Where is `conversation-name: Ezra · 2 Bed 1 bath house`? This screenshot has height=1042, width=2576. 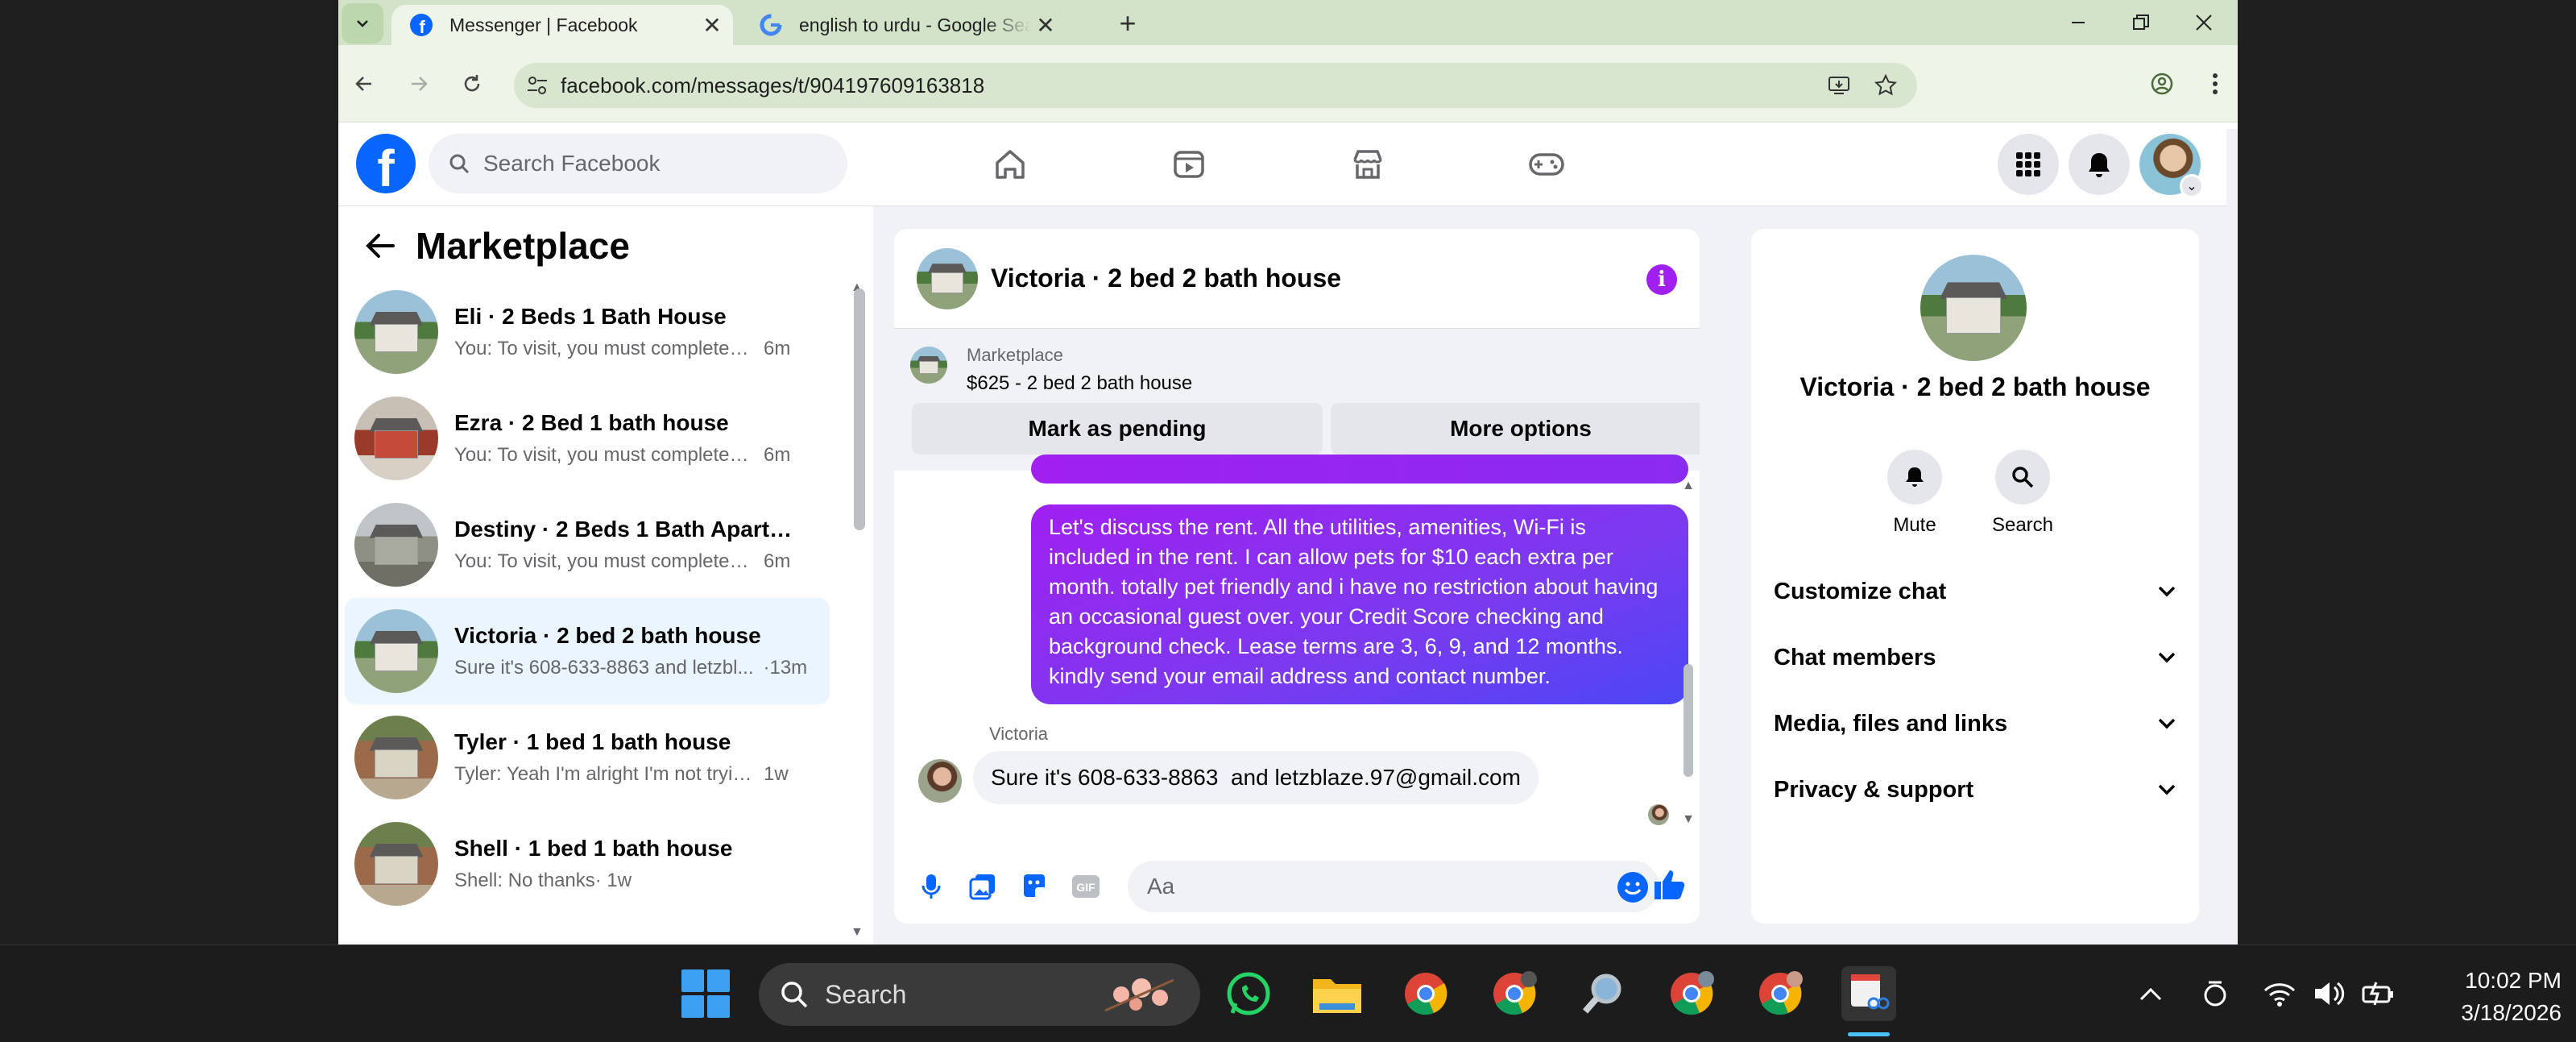 conversation-name: Ezra · 2 Bed 1 bath house is located at coordinates (591, 422).